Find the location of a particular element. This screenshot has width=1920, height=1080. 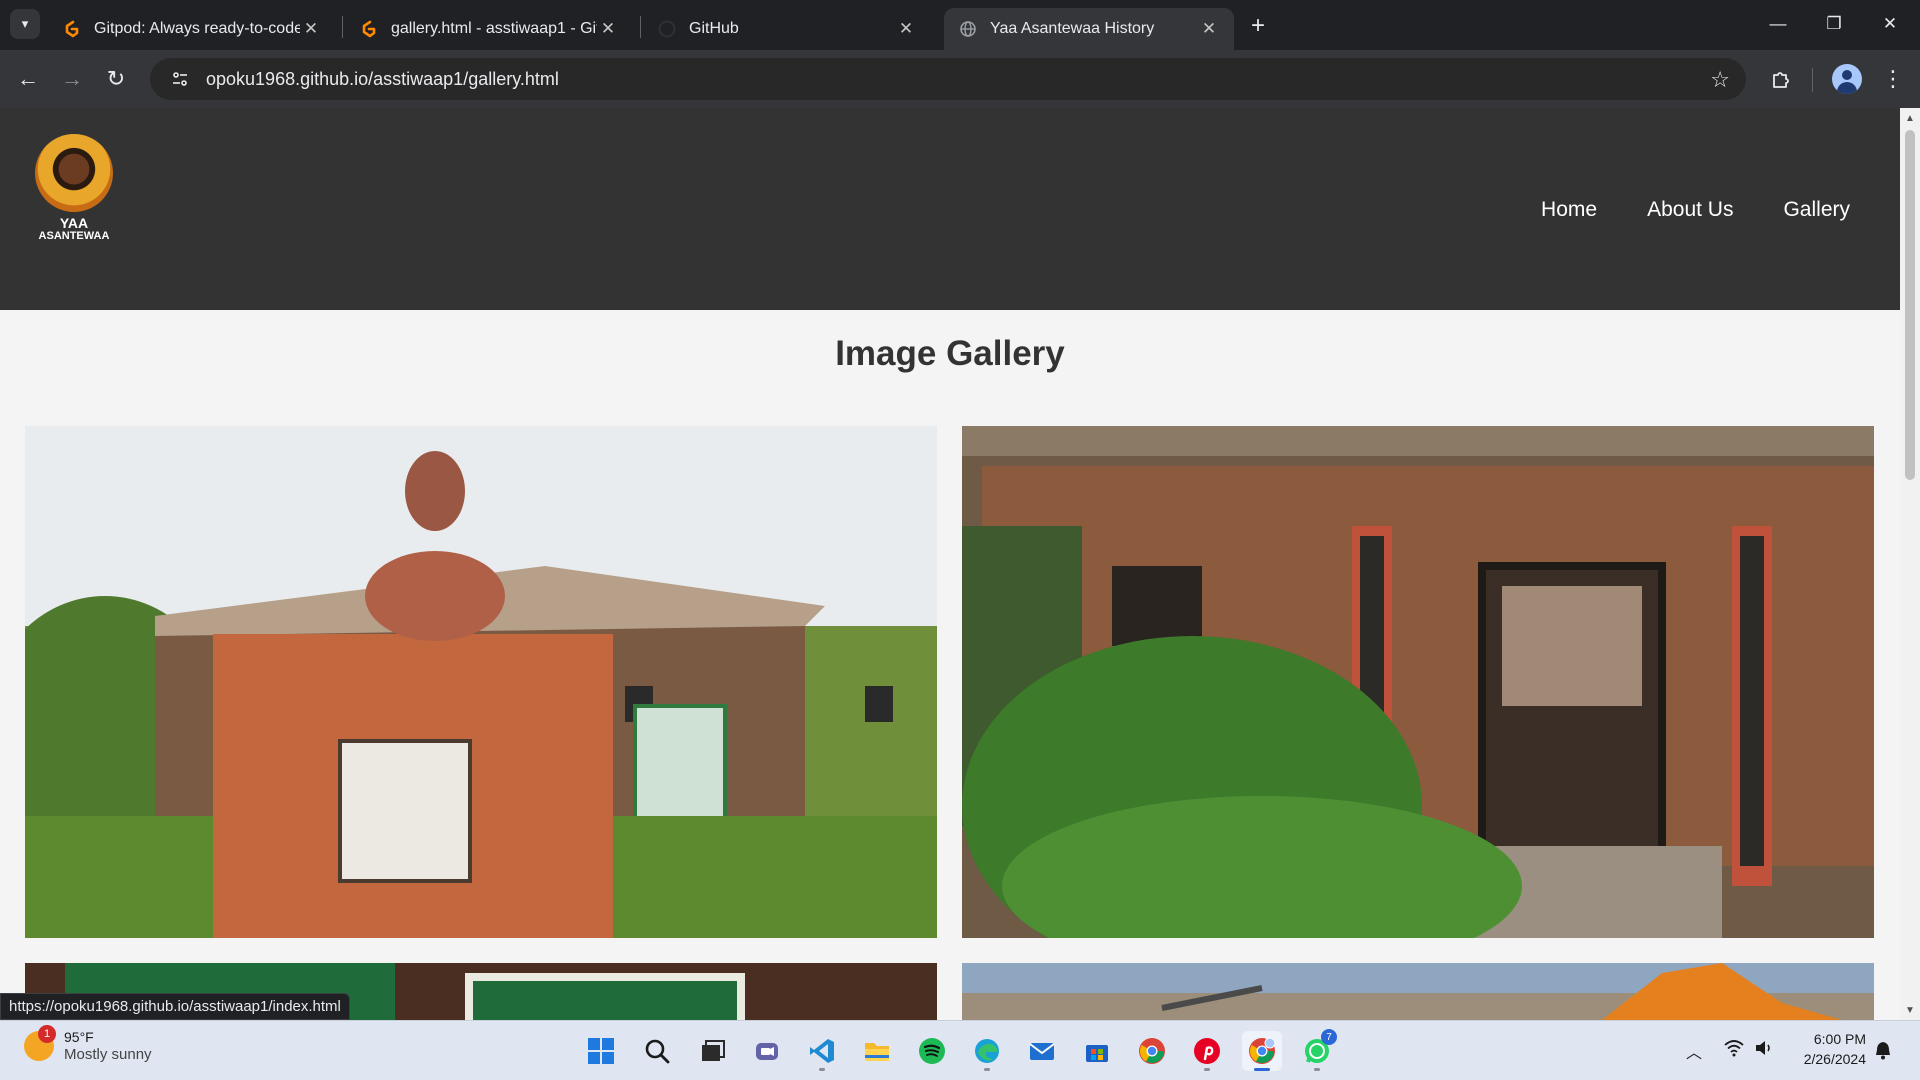

tab-gitpod: Gitpod: Always ready-to-code. ✕ is located at coordinates (192, 29).